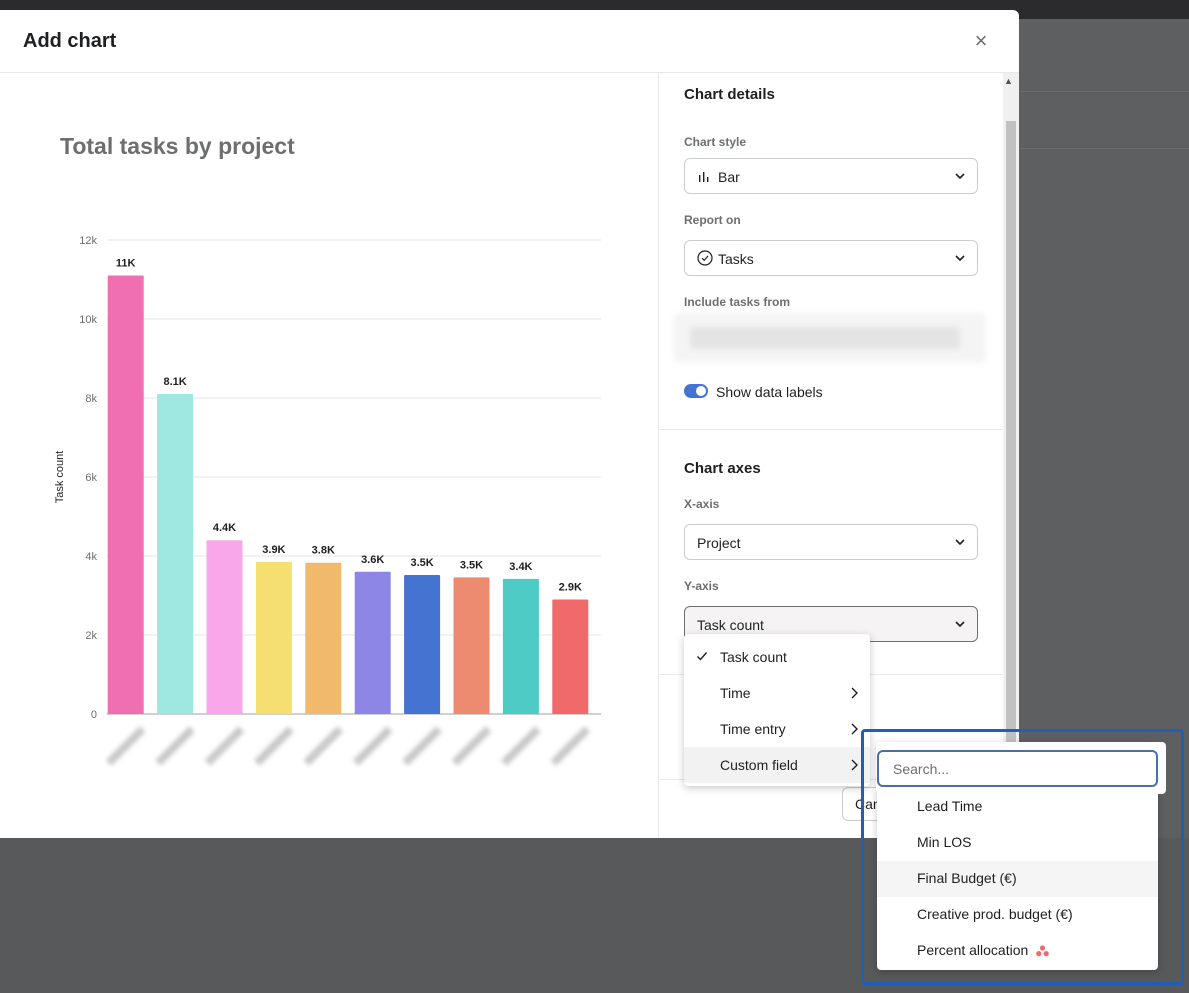  Describe the element at coordinates (88, 241) in the screenshot. I see `y-tick-label: 12k` at that location.